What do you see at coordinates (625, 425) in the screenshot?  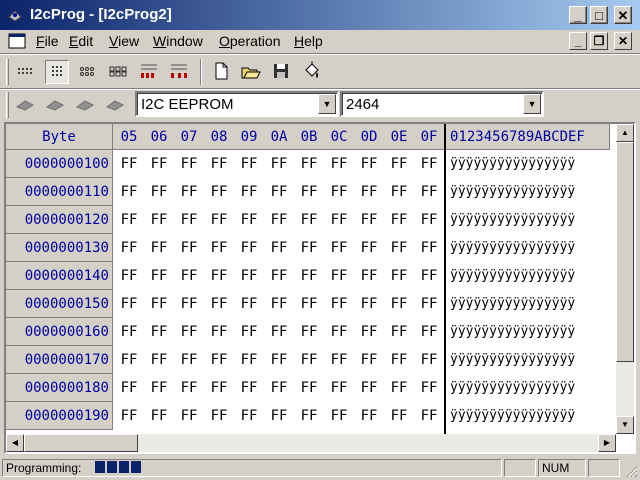 I see `scroll-down-button: ▼` at bounding box center [625, 425].